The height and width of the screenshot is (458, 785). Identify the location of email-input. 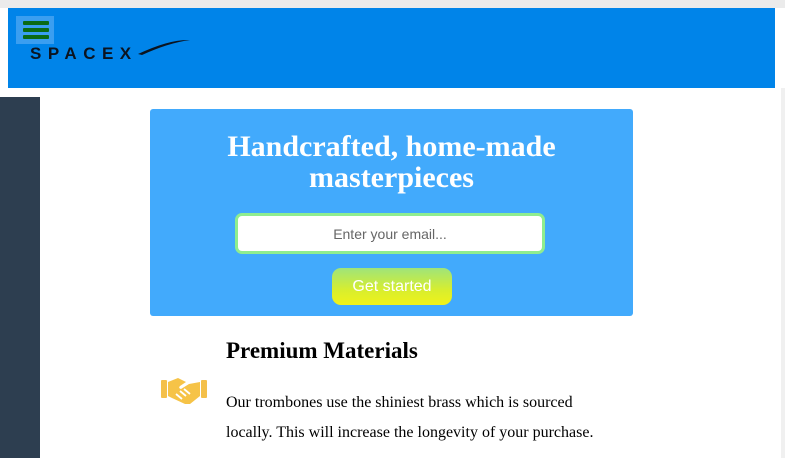
(390, 233).